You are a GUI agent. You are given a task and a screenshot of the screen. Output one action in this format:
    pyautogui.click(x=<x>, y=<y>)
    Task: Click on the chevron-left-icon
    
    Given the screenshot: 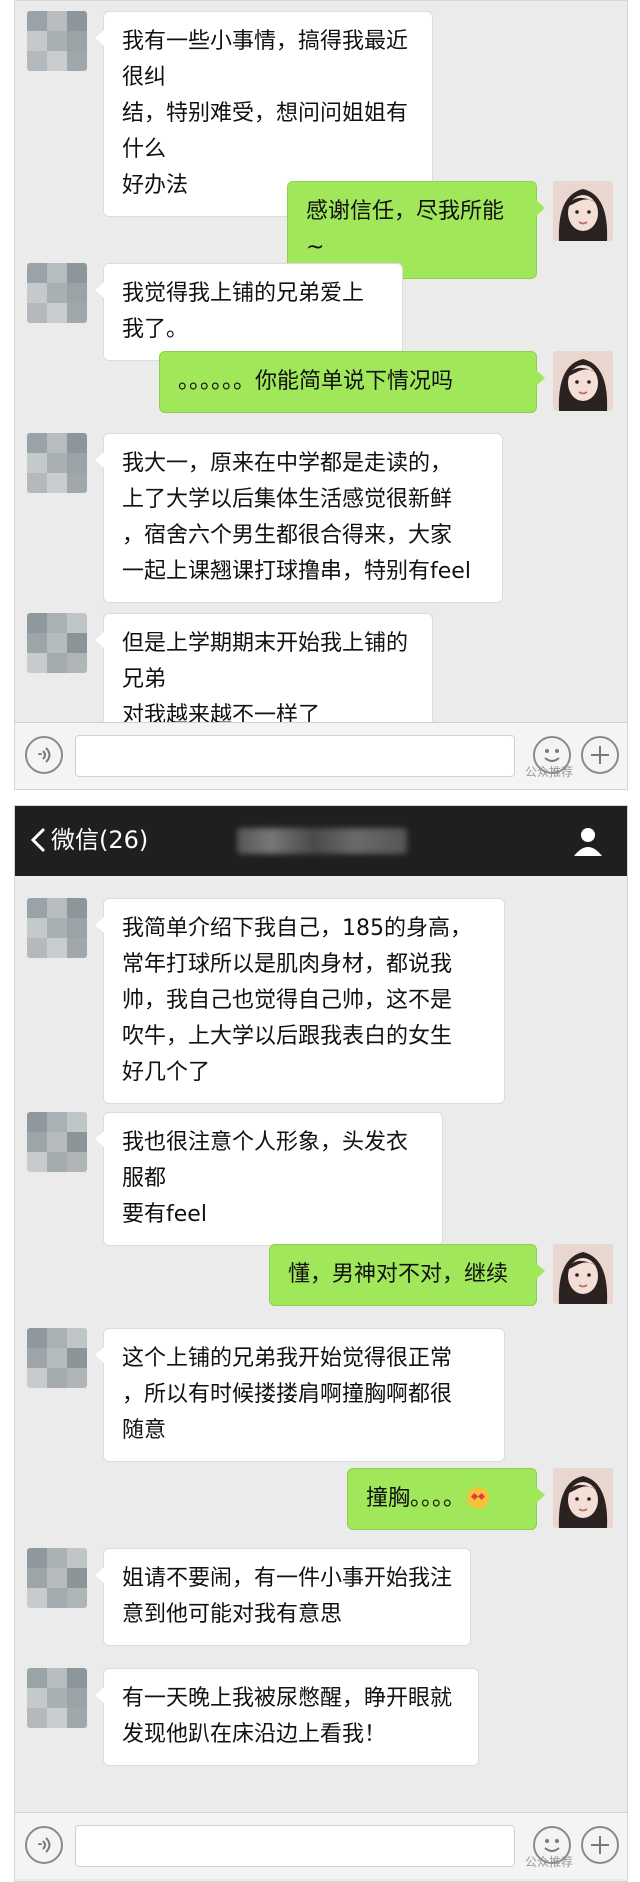 What is the action you would take?
    pyautogui.click(x=38, y=840)
    